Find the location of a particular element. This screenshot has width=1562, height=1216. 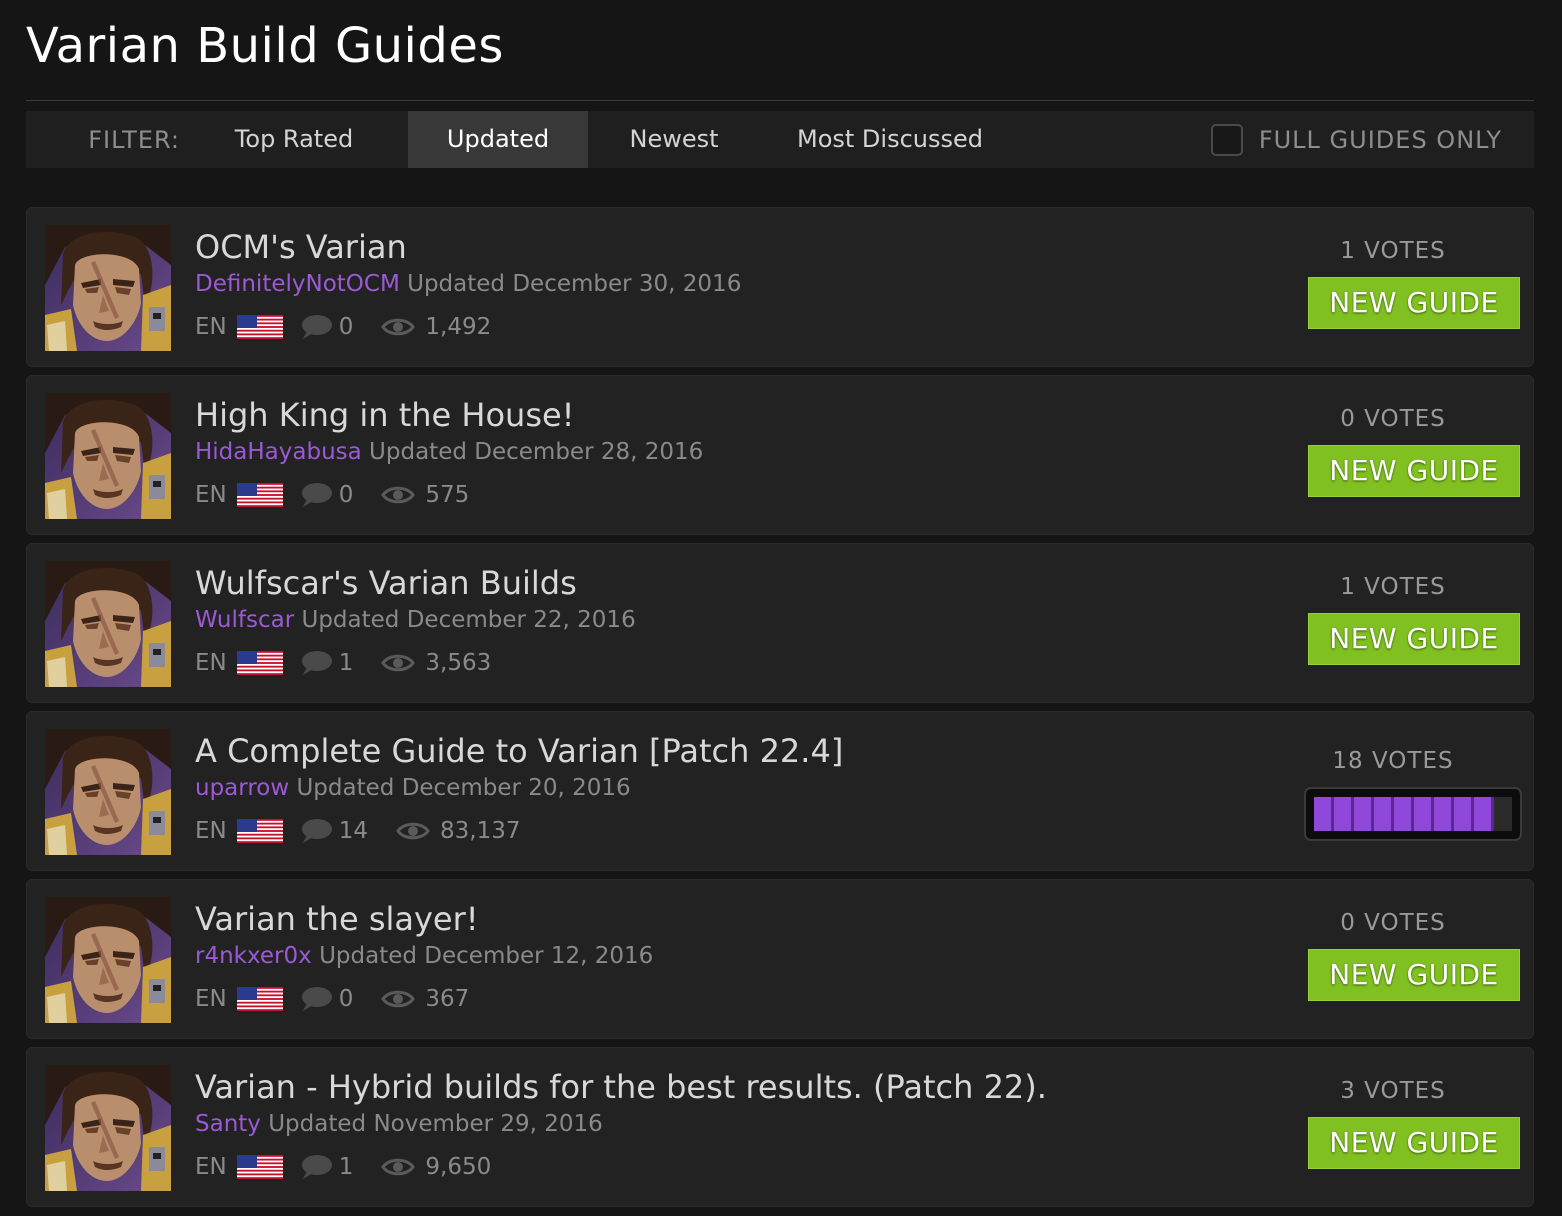

guide-stats: EN 0 1,492 is located at coordinates (343, 327).